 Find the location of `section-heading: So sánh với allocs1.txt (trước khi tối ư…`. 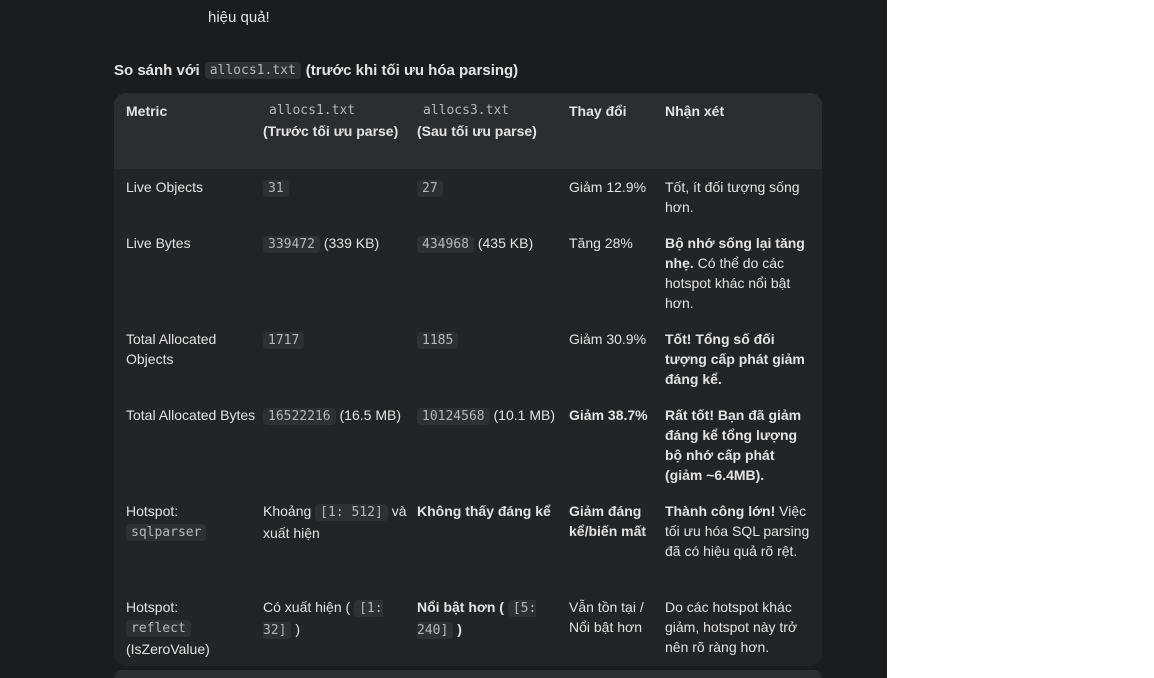

section-heading: So sánh với allocs1.txt (trước khi tối ư… is located at coordinates (316, 70).